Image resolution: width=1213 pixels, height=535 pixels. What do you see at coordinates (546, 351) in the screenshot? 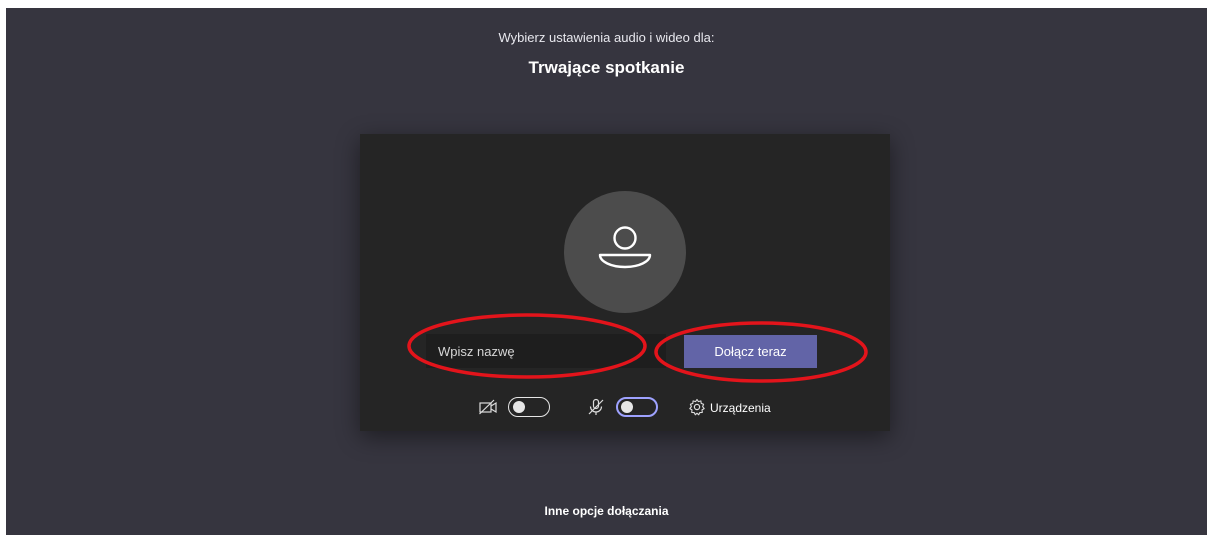
I see `name-input` at bounding box center [546, 351].